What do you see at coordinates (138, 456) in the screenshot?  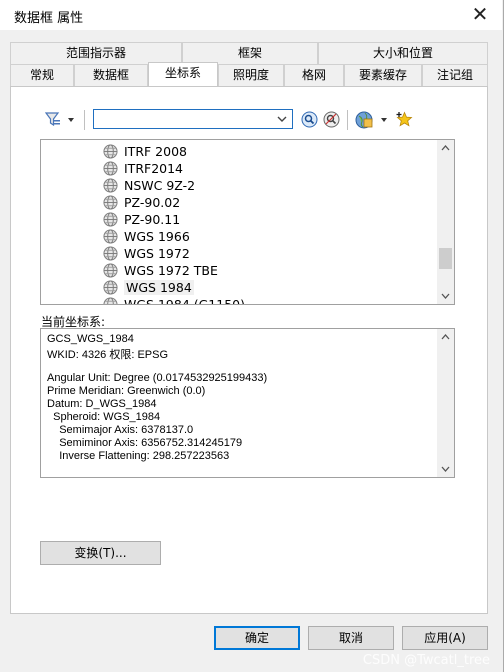 I see `crs-detail-line: Inverse Flattening: 298.257223563` at bounding box center [138, 456].